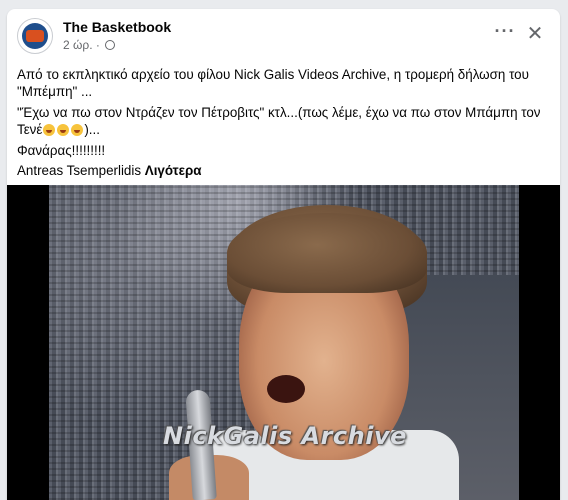  Describe the element at coordinates (173, 170) in the screenshot. I see `see-less-link: Λιγότερα` at that location.